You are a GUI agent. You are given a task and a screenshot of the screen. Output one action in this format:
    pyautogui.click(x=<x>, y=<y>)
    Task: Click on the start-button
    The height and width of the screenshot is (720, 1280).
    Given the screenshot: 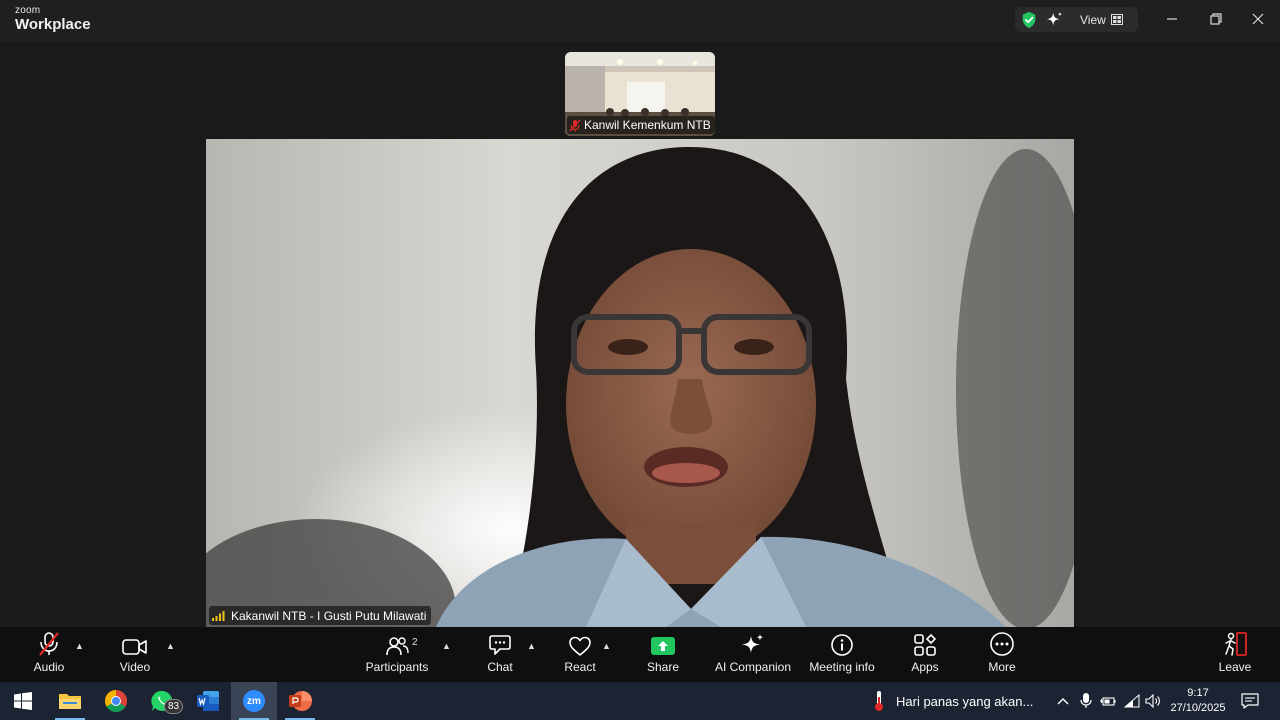 What is the action you would take?
    pyautogui.click(x=23, y=701)
    